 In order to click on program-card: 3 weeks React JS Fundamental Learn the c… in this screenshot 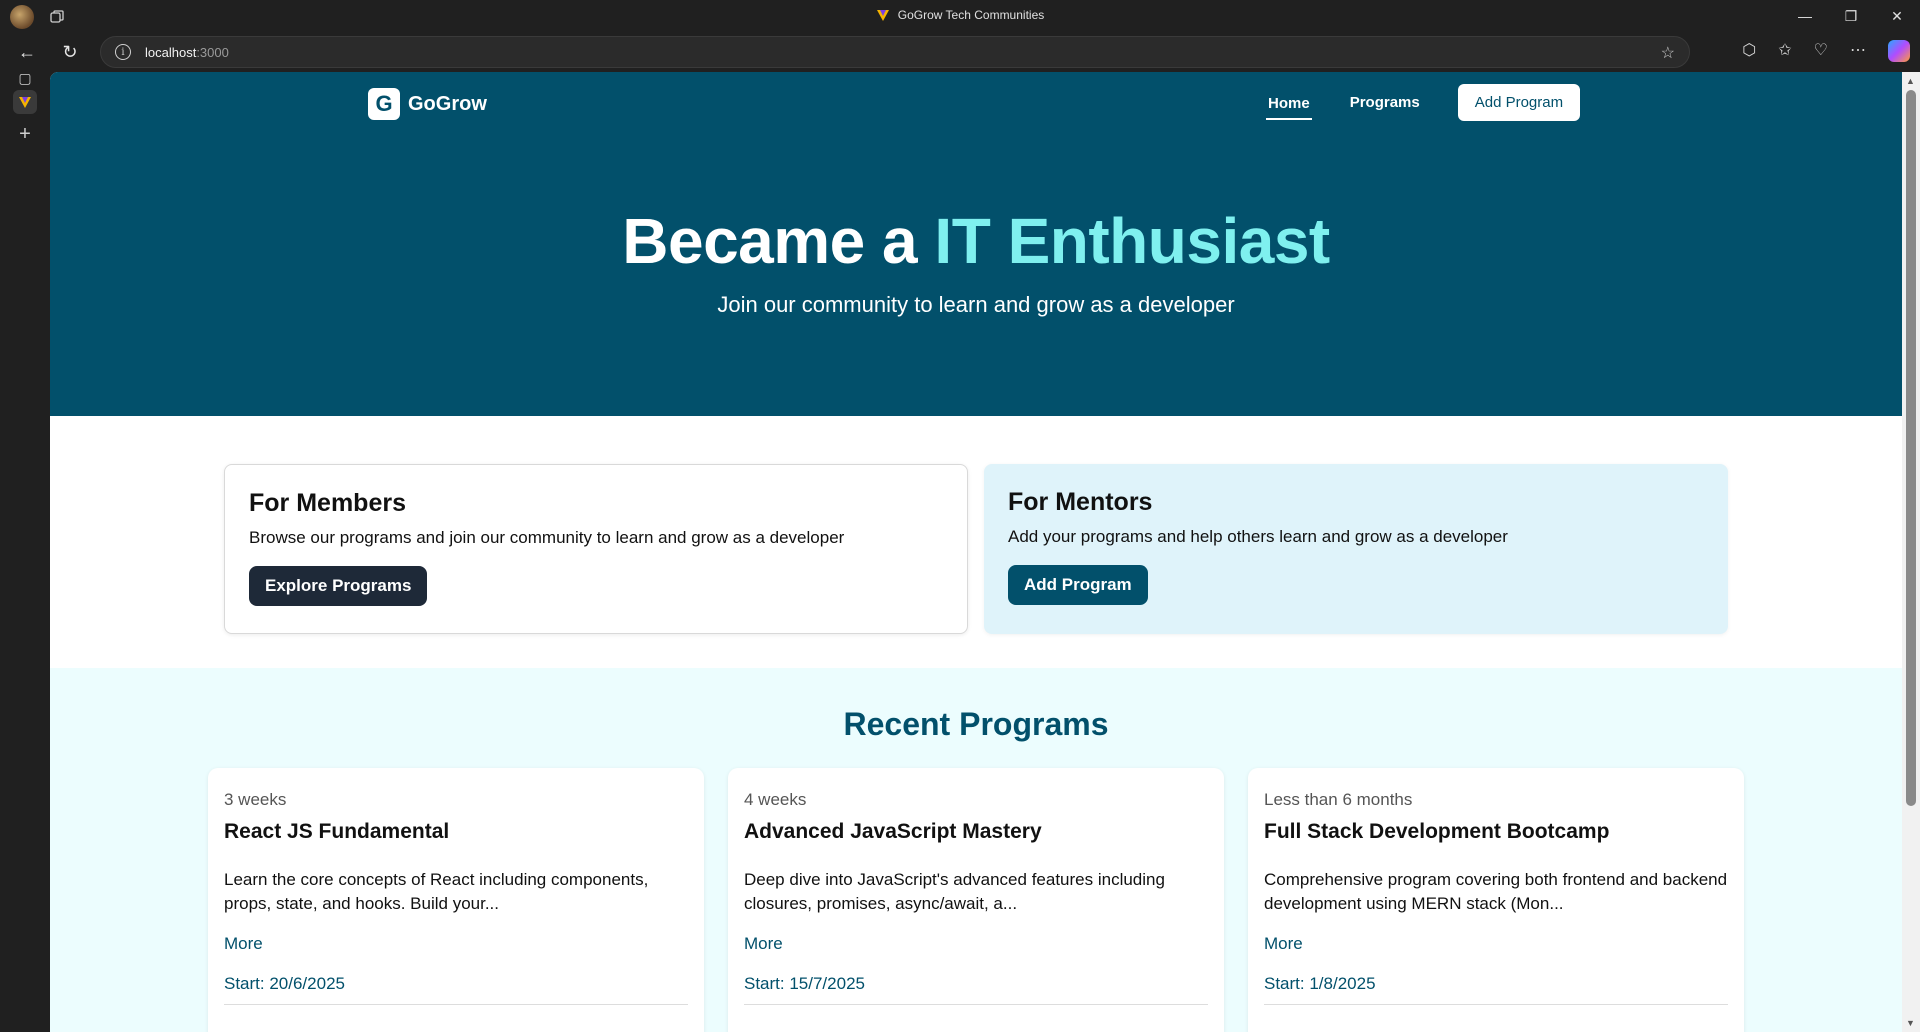, I will do `click(456, 900)`.